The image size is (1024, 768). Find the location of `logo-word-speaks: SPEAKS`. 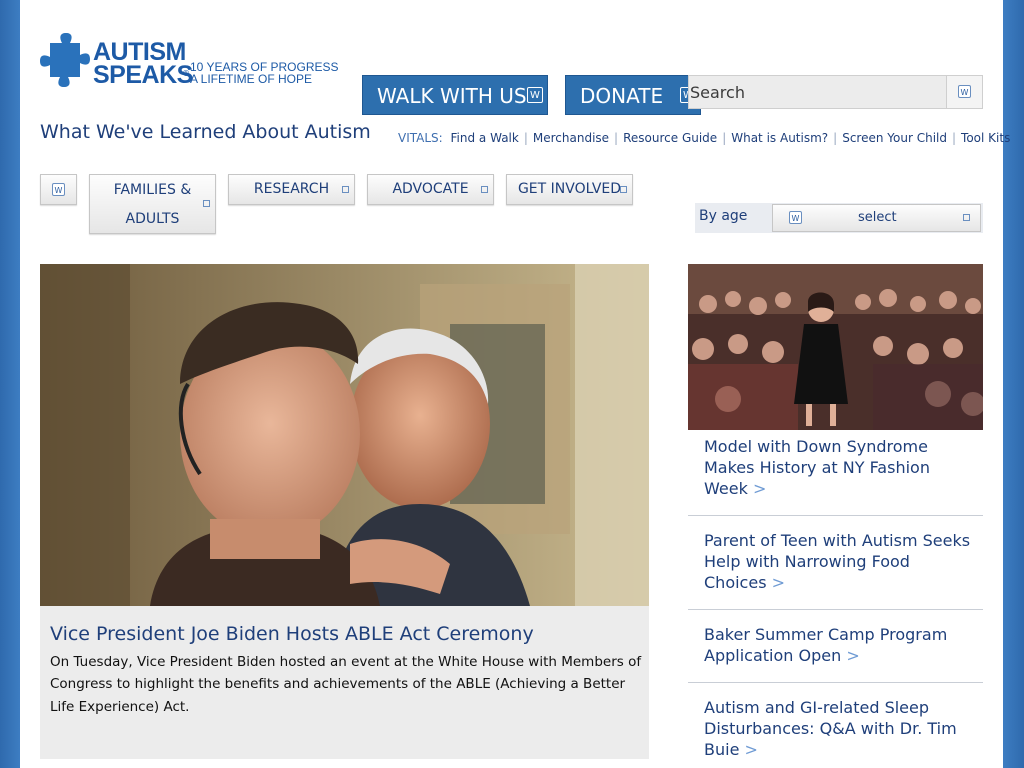

logo-word-speaks: SPEAKS is located at coordinates (143, 75).